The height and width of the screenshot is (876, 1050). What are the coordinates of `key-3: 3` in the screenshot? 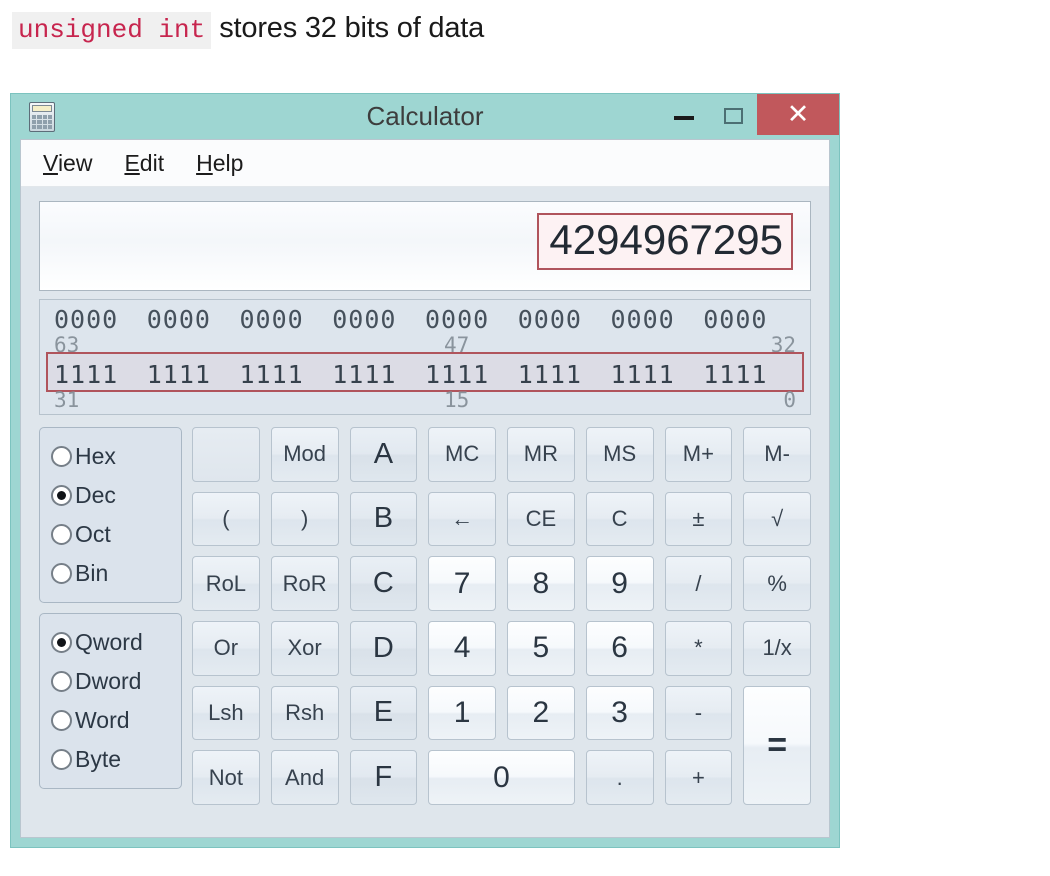 It's located at (619, 713).